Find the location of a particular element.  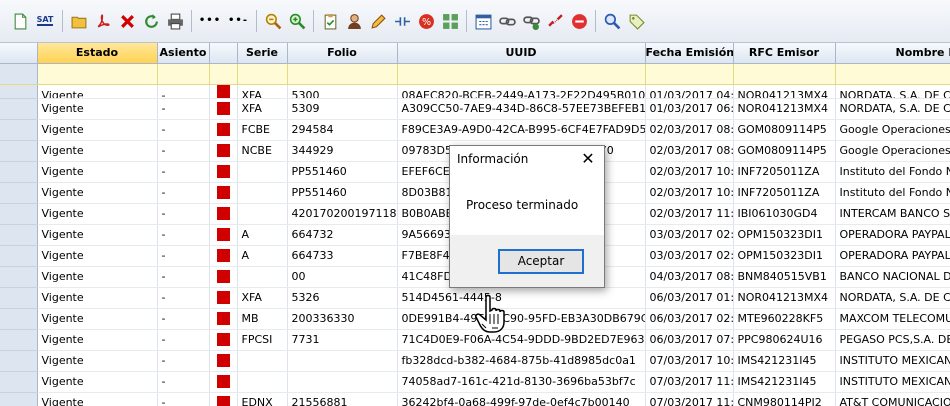

cell-serie is located at coordinates (262, 172).